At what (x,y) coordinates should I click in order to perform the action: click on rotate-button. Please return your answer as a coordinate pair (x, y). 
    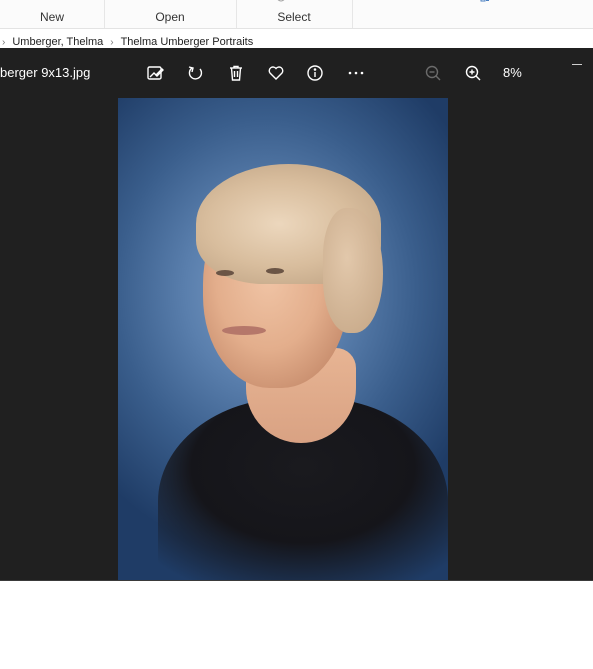
    Looking at the image, I should click on (196, 73).